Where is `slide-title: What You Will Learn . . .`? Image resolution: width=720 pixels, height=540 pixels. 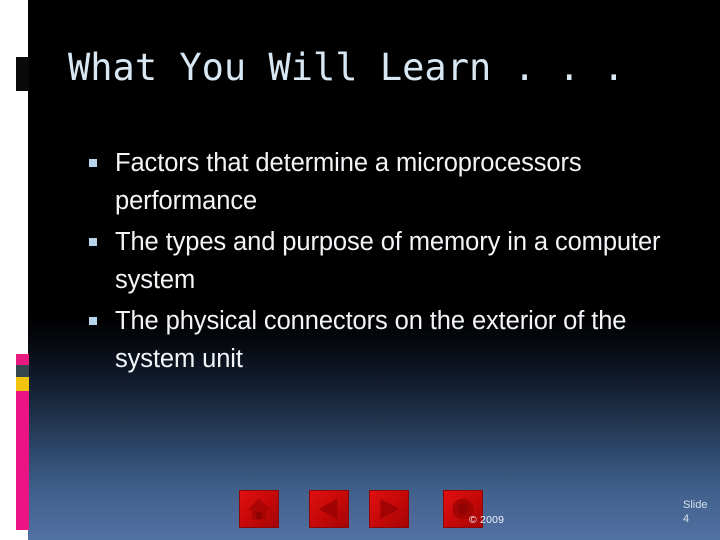
slide-title: What You Will Learn . . . is located at coordinates (346, 67).